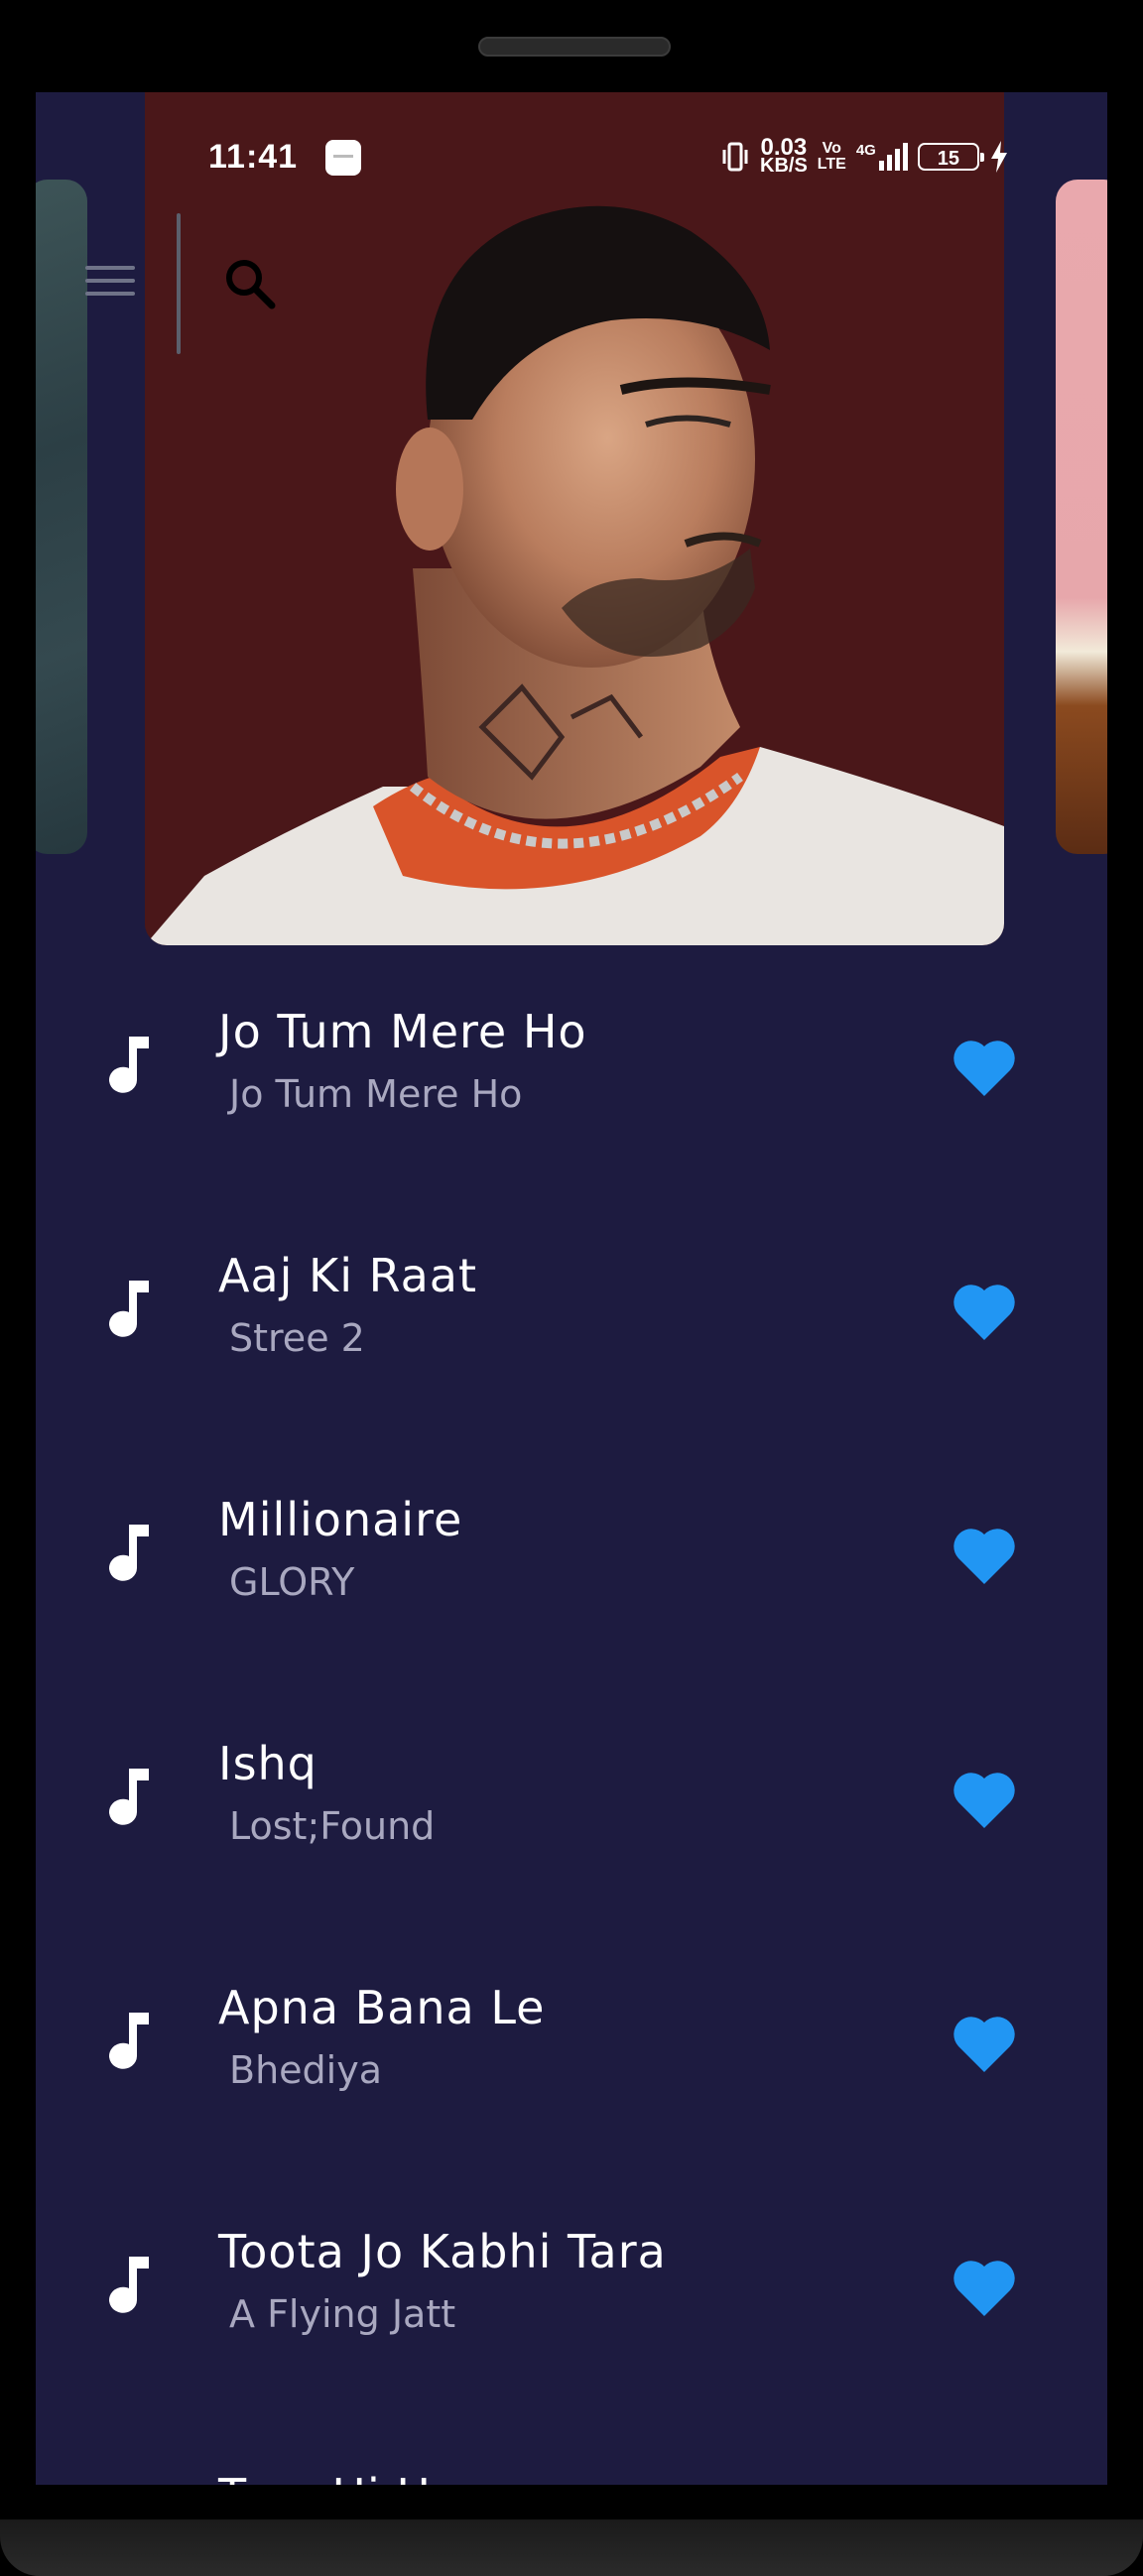 The image size is (1143, 2576). I want to click on battery-icon: 15, so click(950, 157).